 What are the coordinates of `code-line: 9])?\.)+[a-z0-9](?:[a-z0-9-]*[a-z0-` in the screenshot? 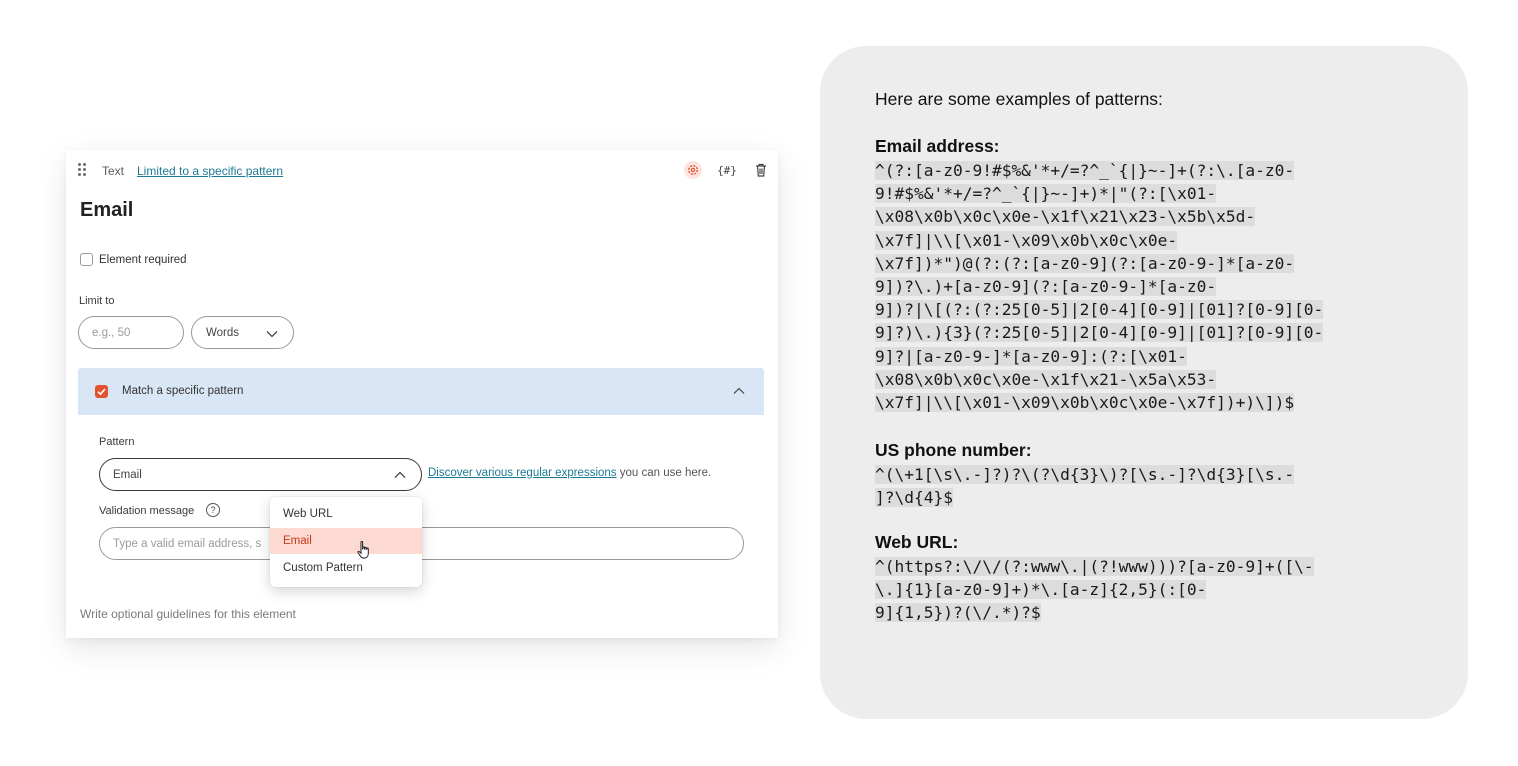 It's located at (1046, 287).